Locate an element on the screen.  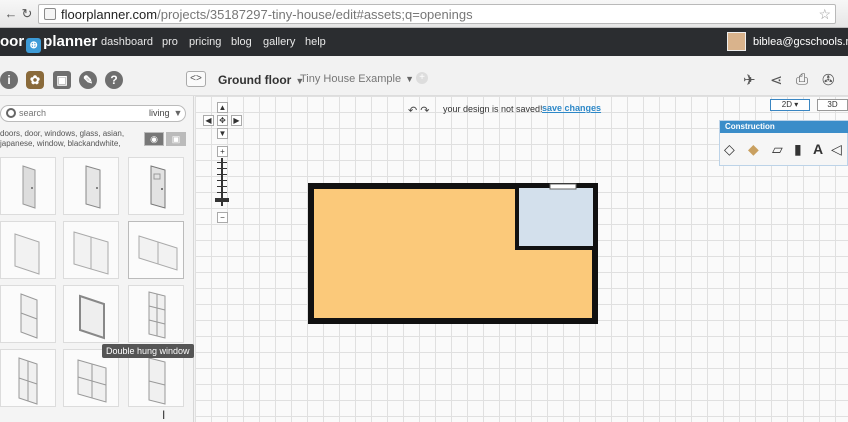
nav-link-pro: pro is located at coordinates (170, 42).